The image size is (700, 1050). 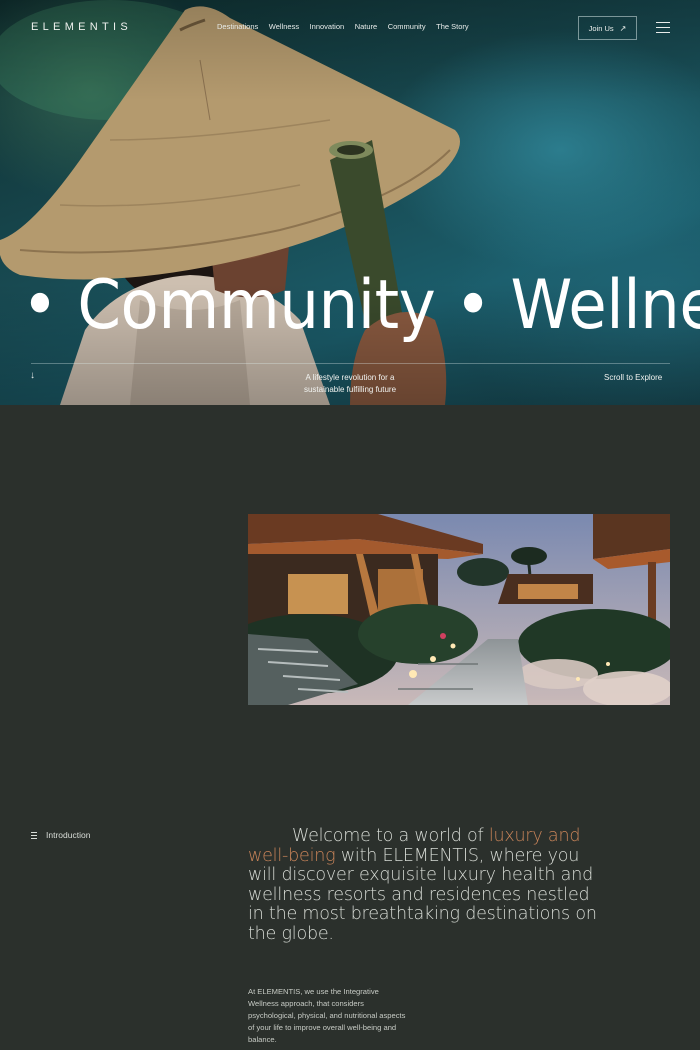 I want to click on brand-logo: ELEMENTIS, so click(x=81, y=27).